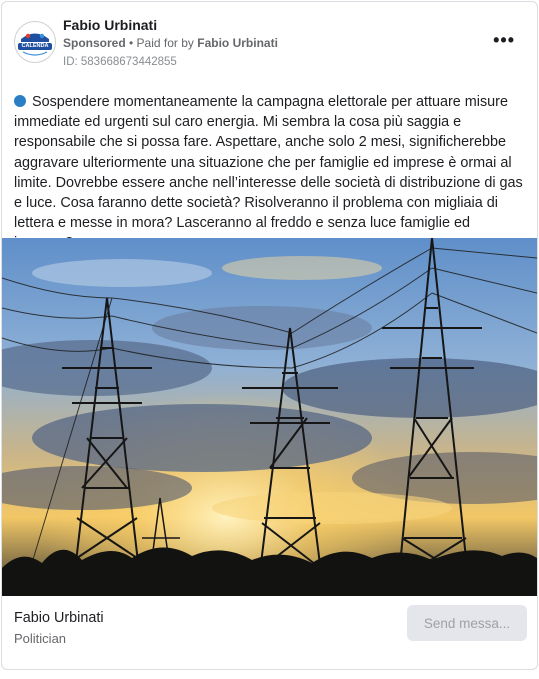  Describe the element at coordinates (504, 40) in the screenshot. I see `more-options-icon: •••` at that location.